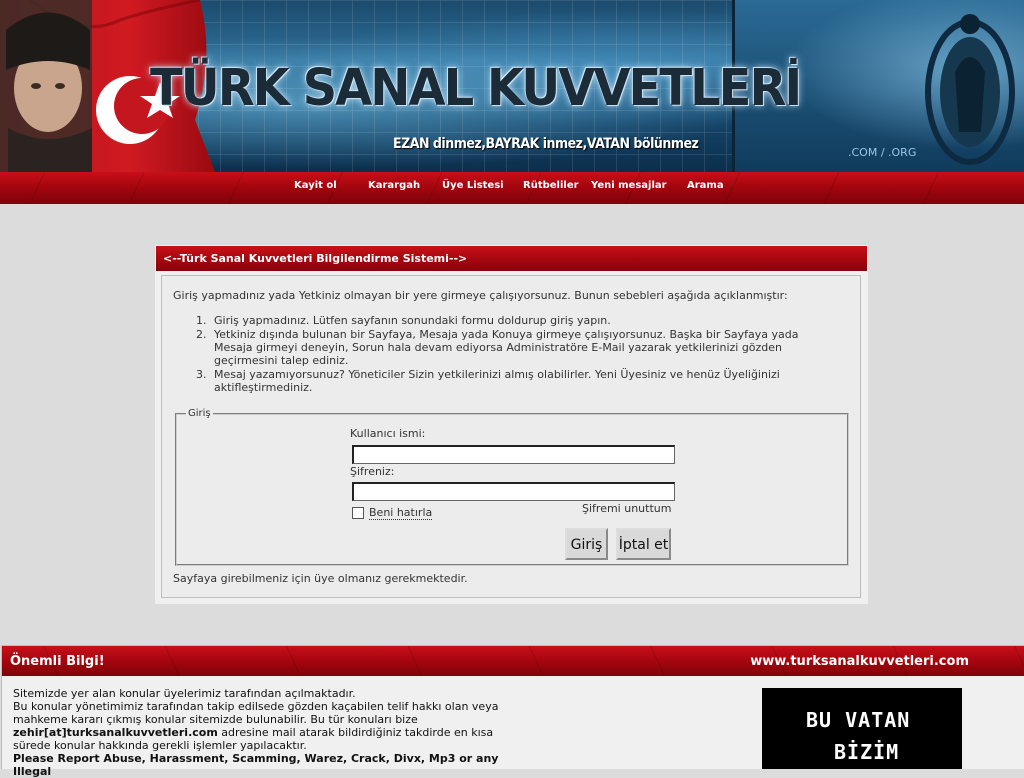 The height and width of the screenshot is (778, 1024). I want to click on login-submit-button: Giriş, so click(586, 544).